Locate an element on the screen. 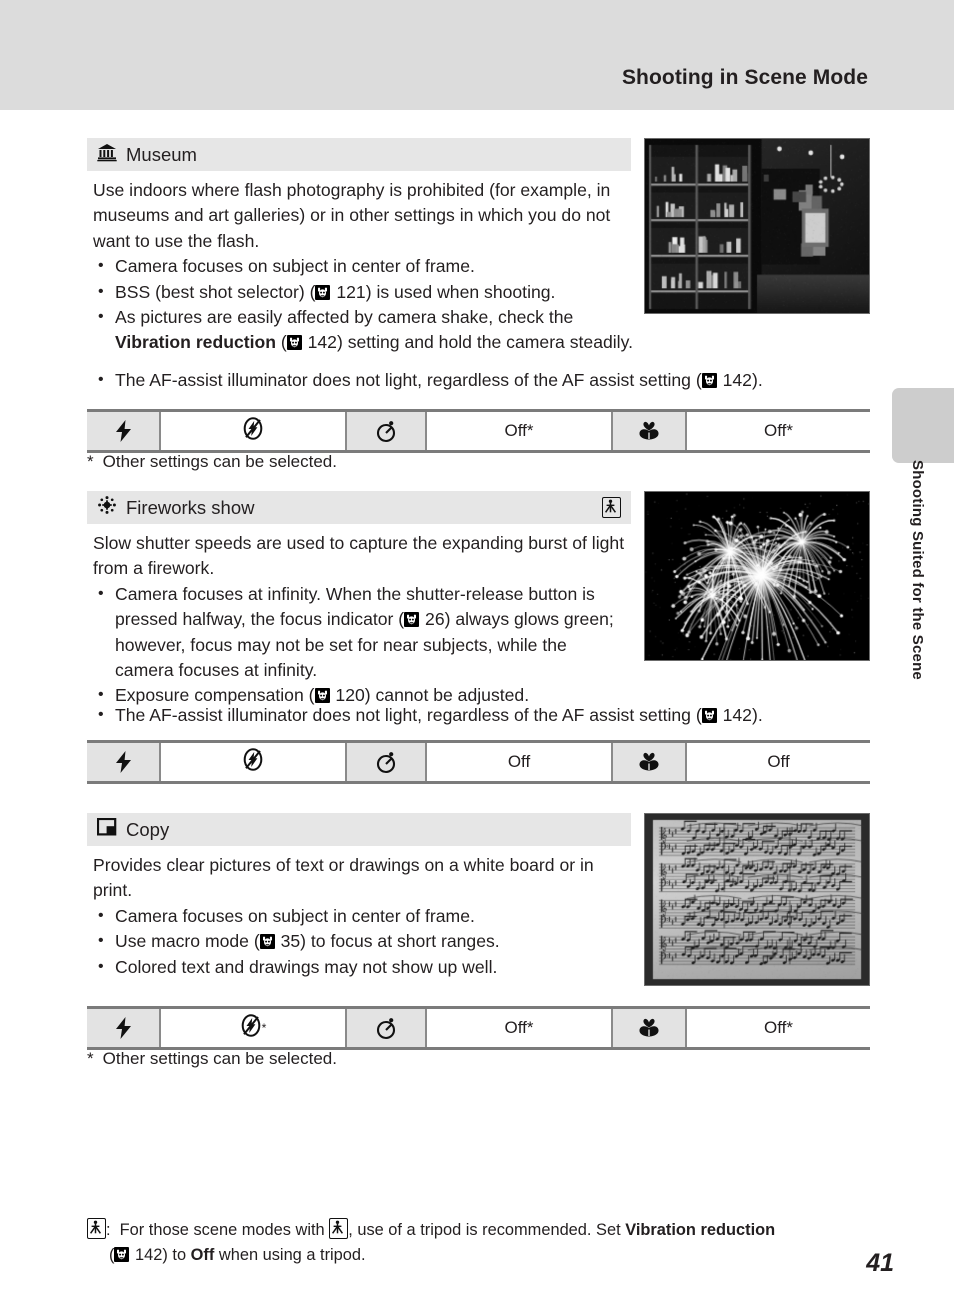 This screenshot has width=954, height=1314. footnote-tail2: when using a tripod. is located at coordinates (292, 1255).